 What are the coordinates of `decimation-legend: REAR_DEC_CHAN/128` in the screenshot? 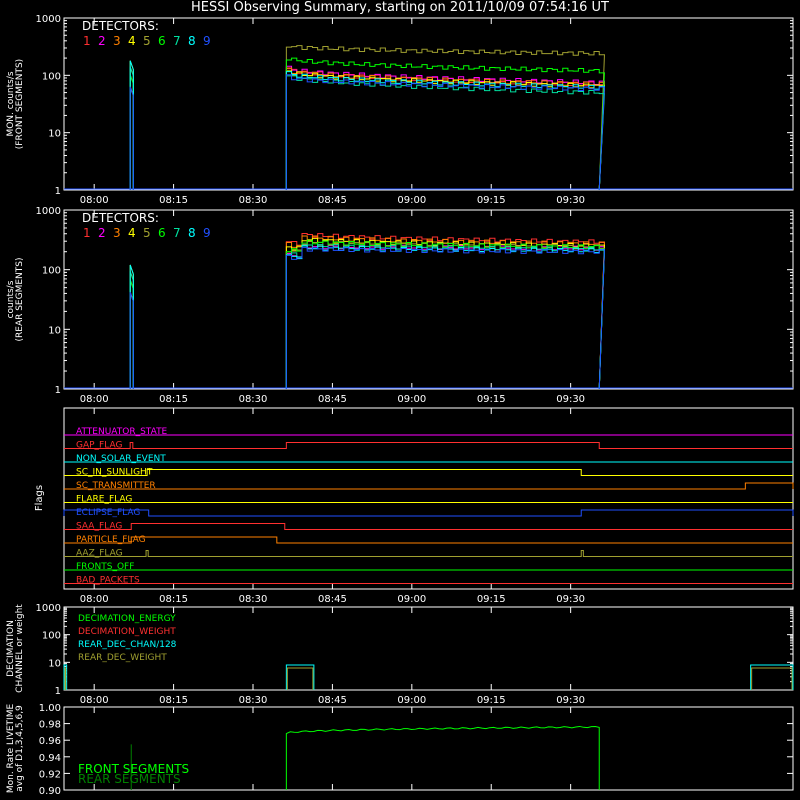 It's located at (127, 645).